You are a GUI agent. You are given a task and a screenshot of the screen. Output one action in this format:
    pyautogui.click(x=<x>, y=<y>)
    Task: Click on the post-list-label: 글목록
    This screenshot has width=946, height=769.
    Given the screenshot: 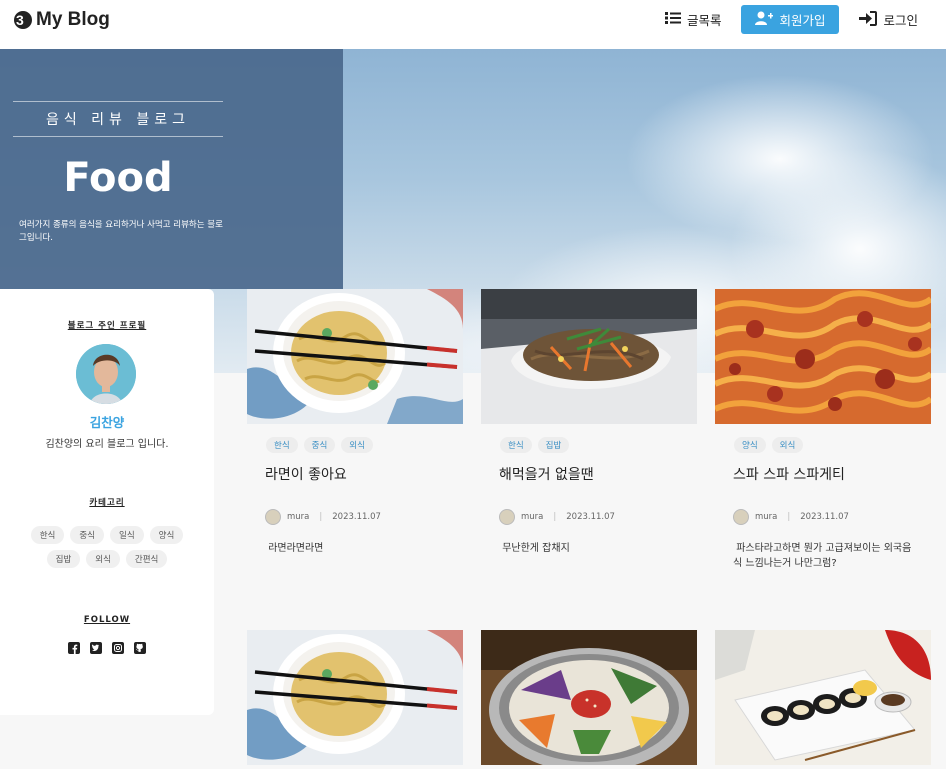 What is the action you would take?
    pyautogui.click(x=704, y=20)
    